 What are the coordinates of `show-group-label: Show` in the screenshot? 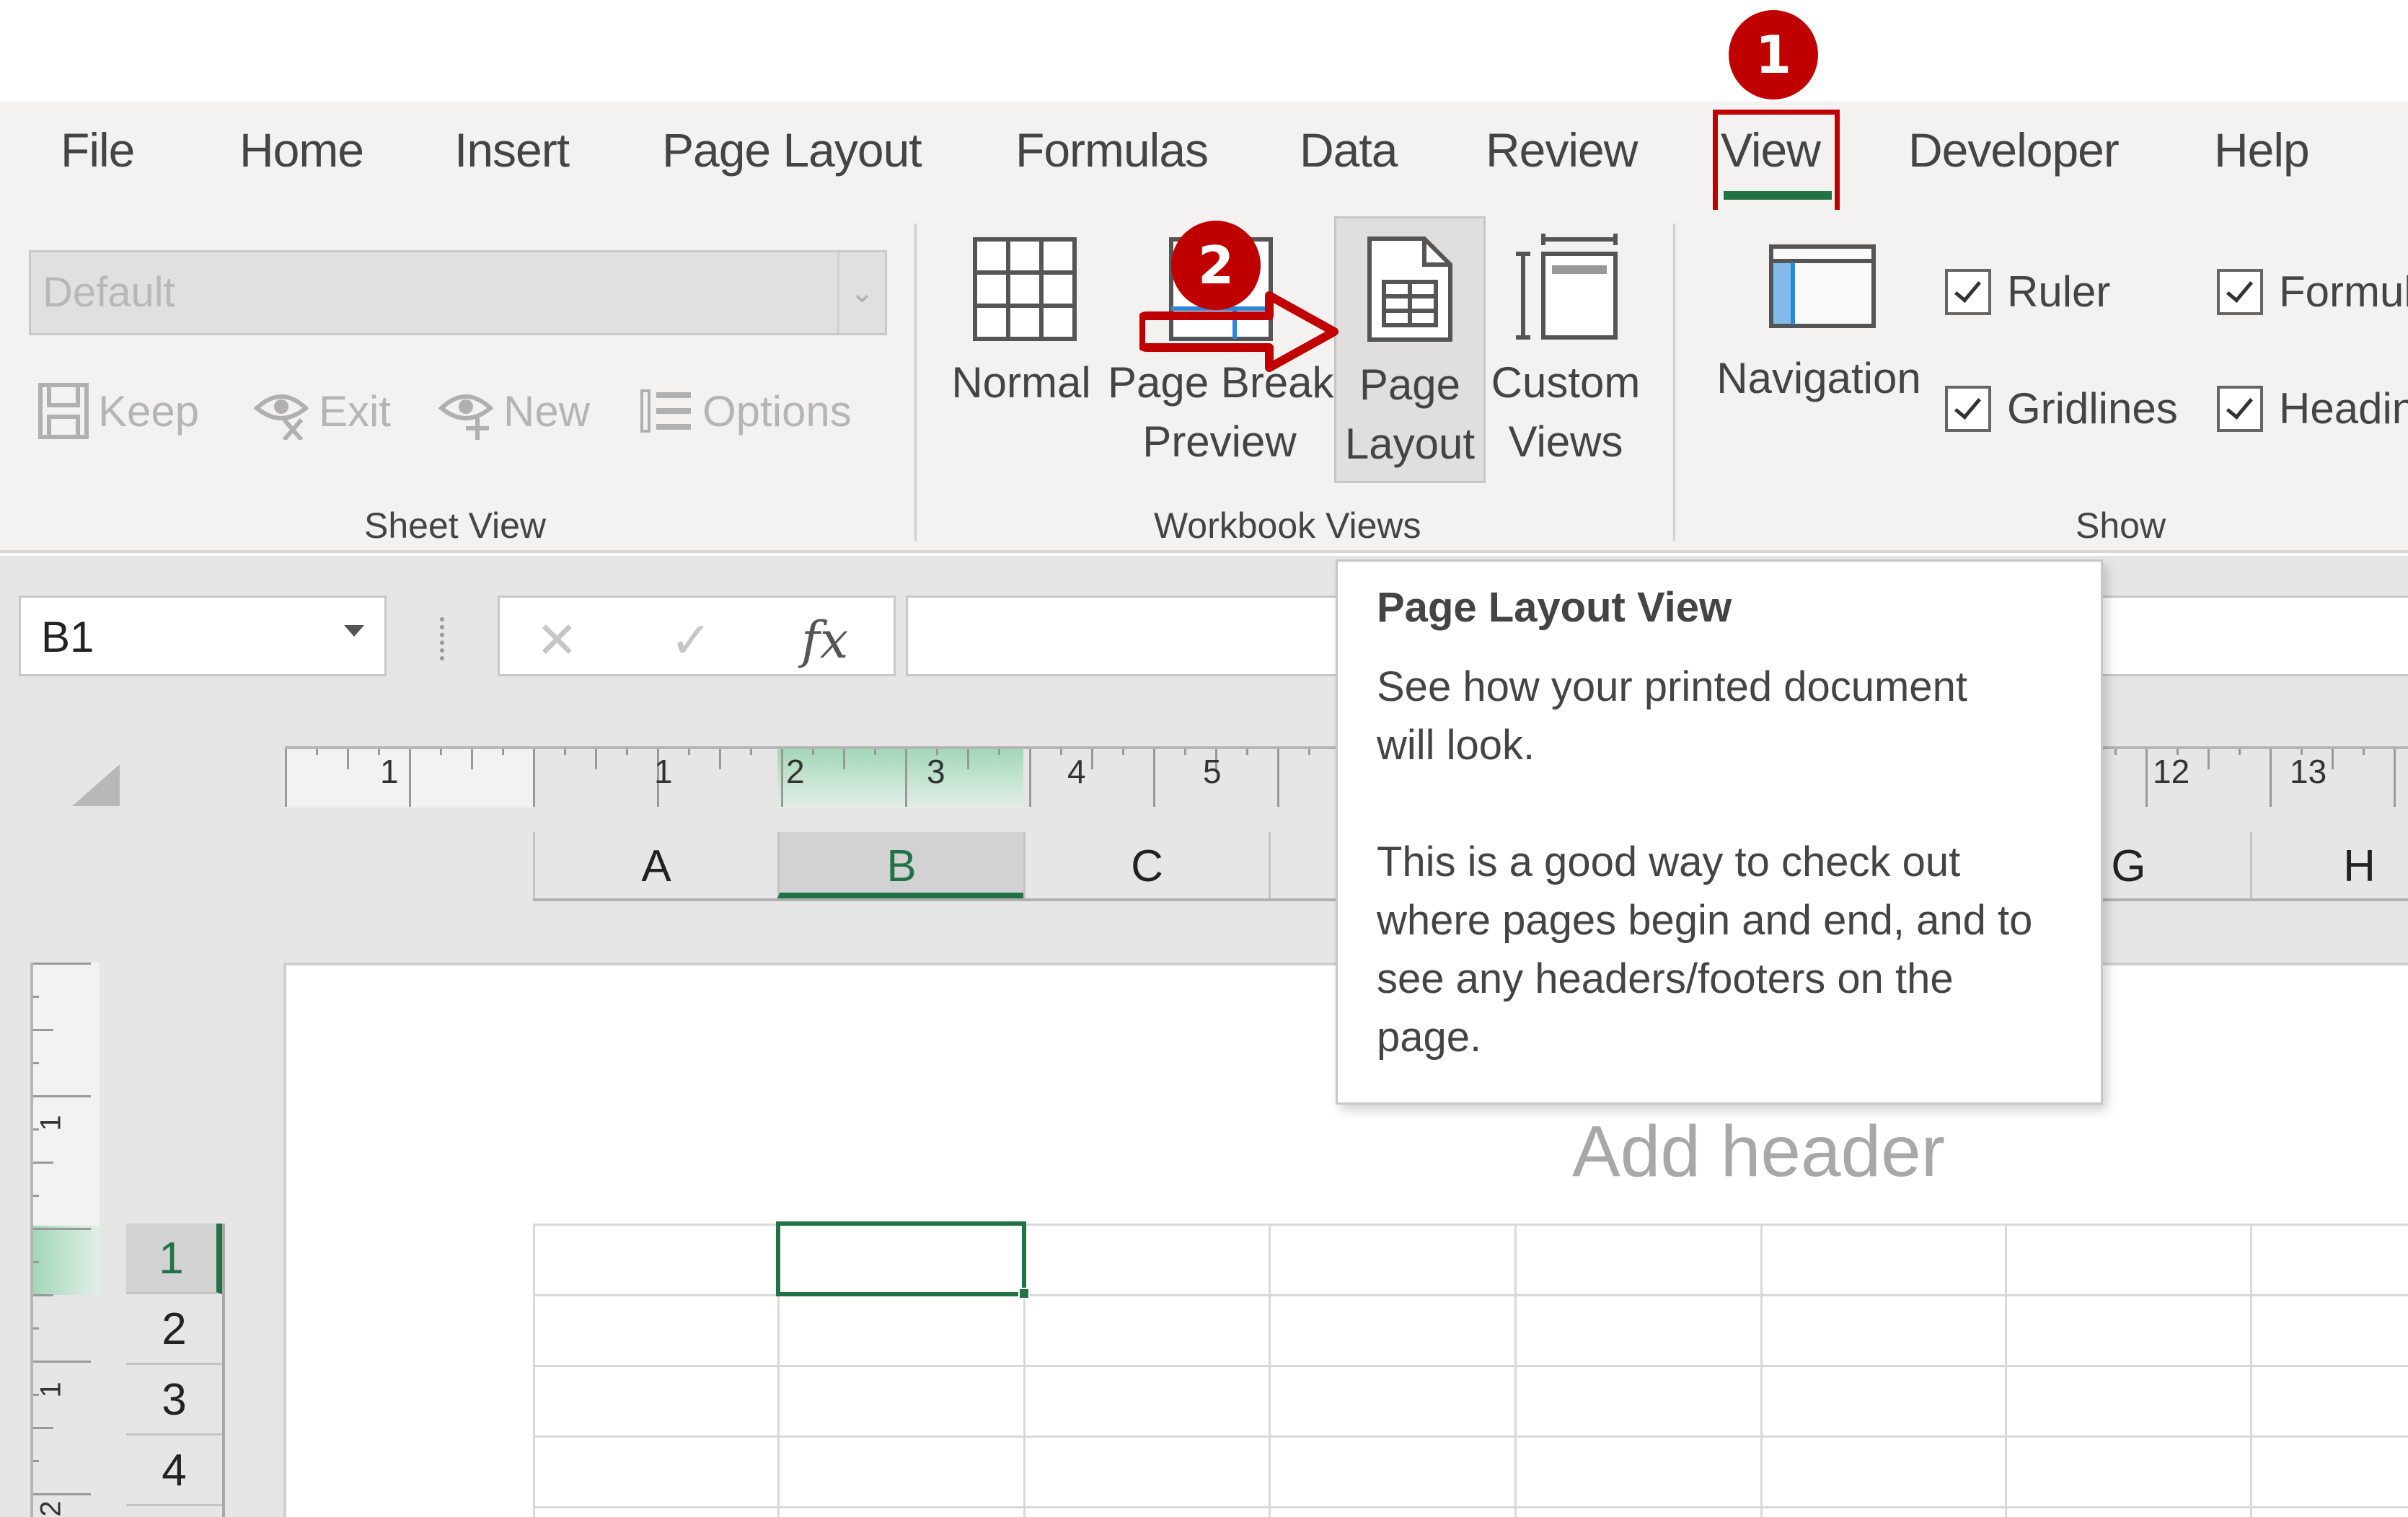 It's located at (2121, 525).